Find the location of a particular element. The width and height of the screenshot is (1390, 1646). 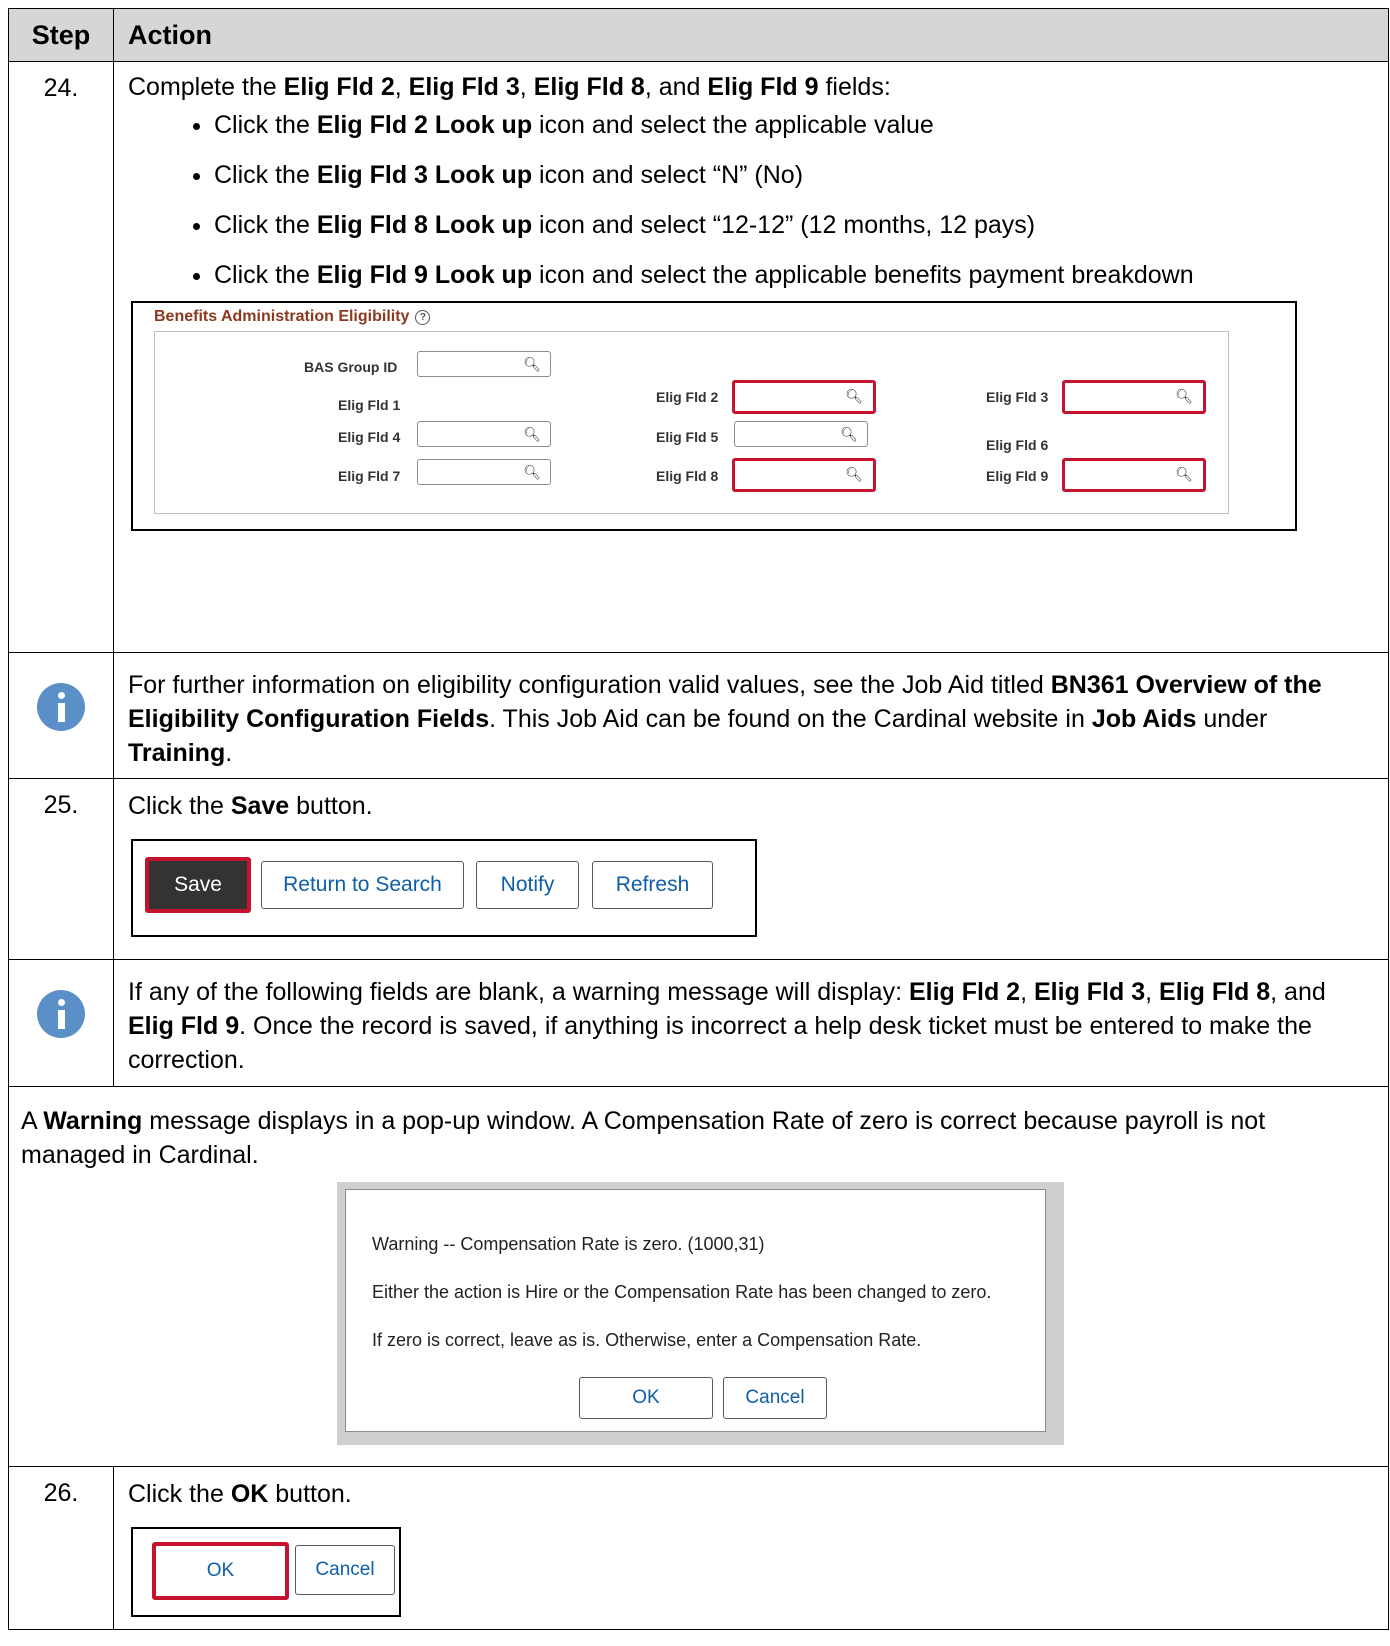

step-26-row: 26. Click the OK button. OK Cancel is located at coordinates (698, 1548).